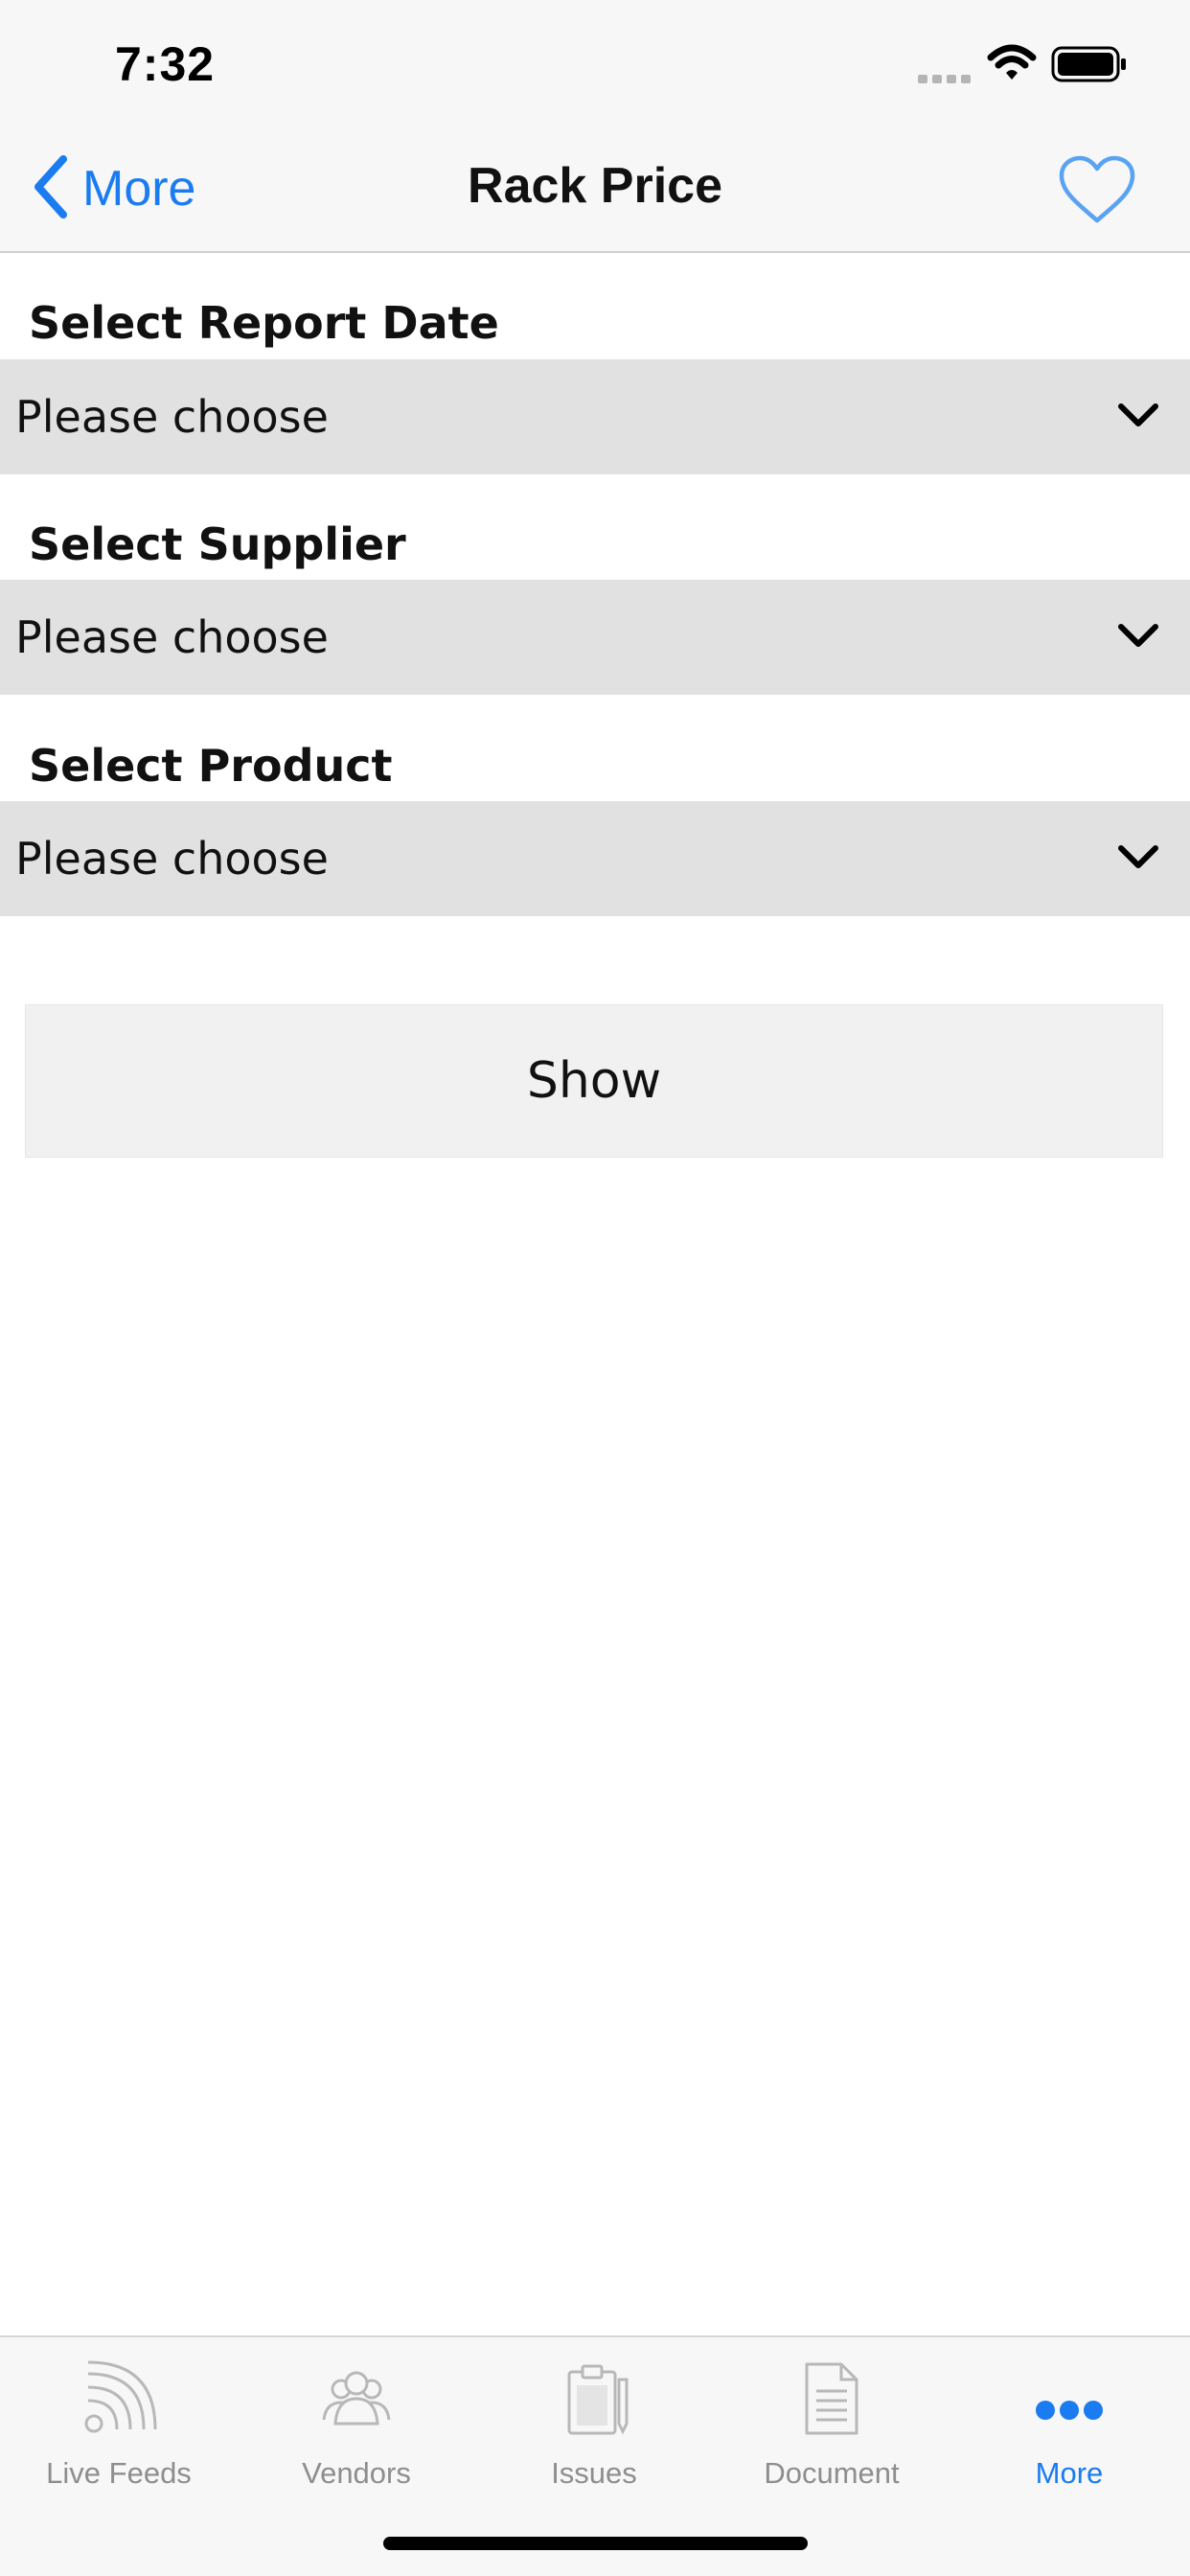 The width and height of the screenshot is (1190, 2576). I want to click on supplier-label: Select Supplier, so click(218, 544).